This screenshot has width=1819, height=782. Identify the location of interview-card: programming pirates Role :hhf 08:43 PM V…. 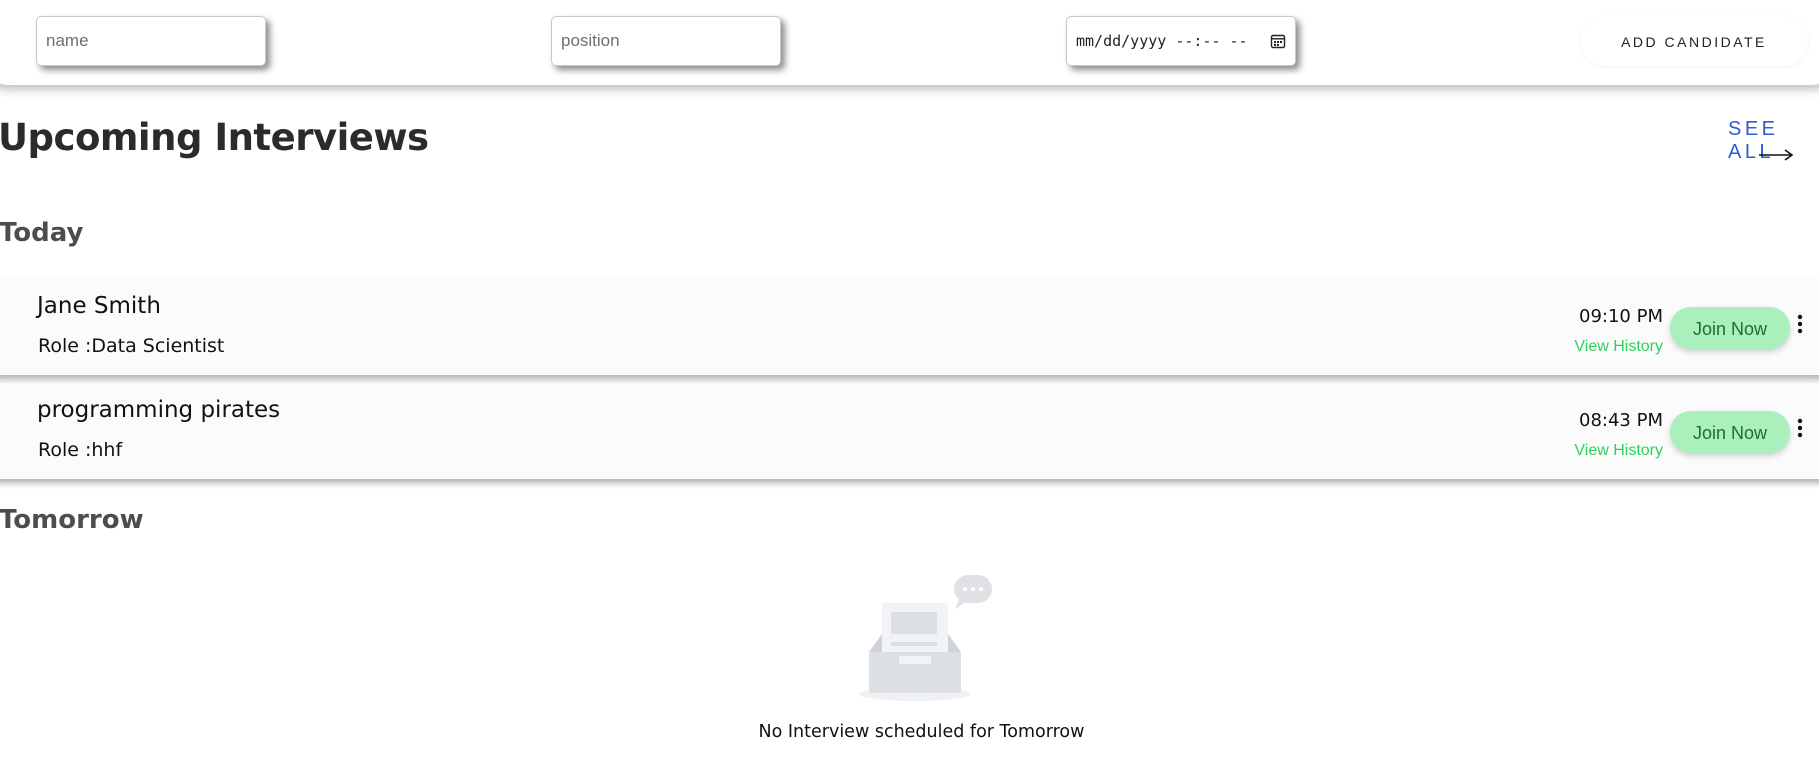
(909, 431).